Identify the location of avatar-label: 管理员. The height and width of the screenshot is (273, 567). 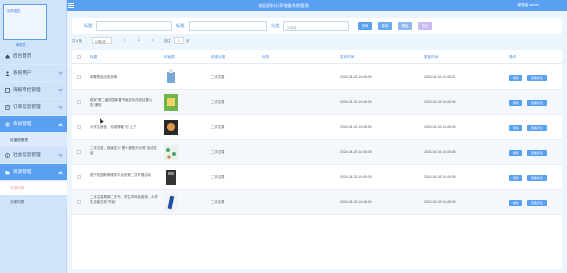
(21, 45).